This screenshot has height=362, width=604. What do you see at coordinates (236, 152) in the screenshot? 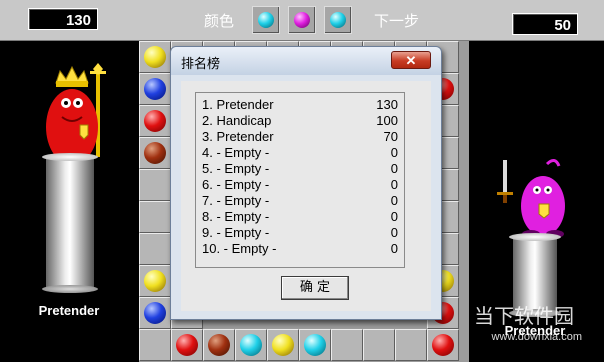
I see `player-name: 4. - Empty -` at bounding box center [236, 152].